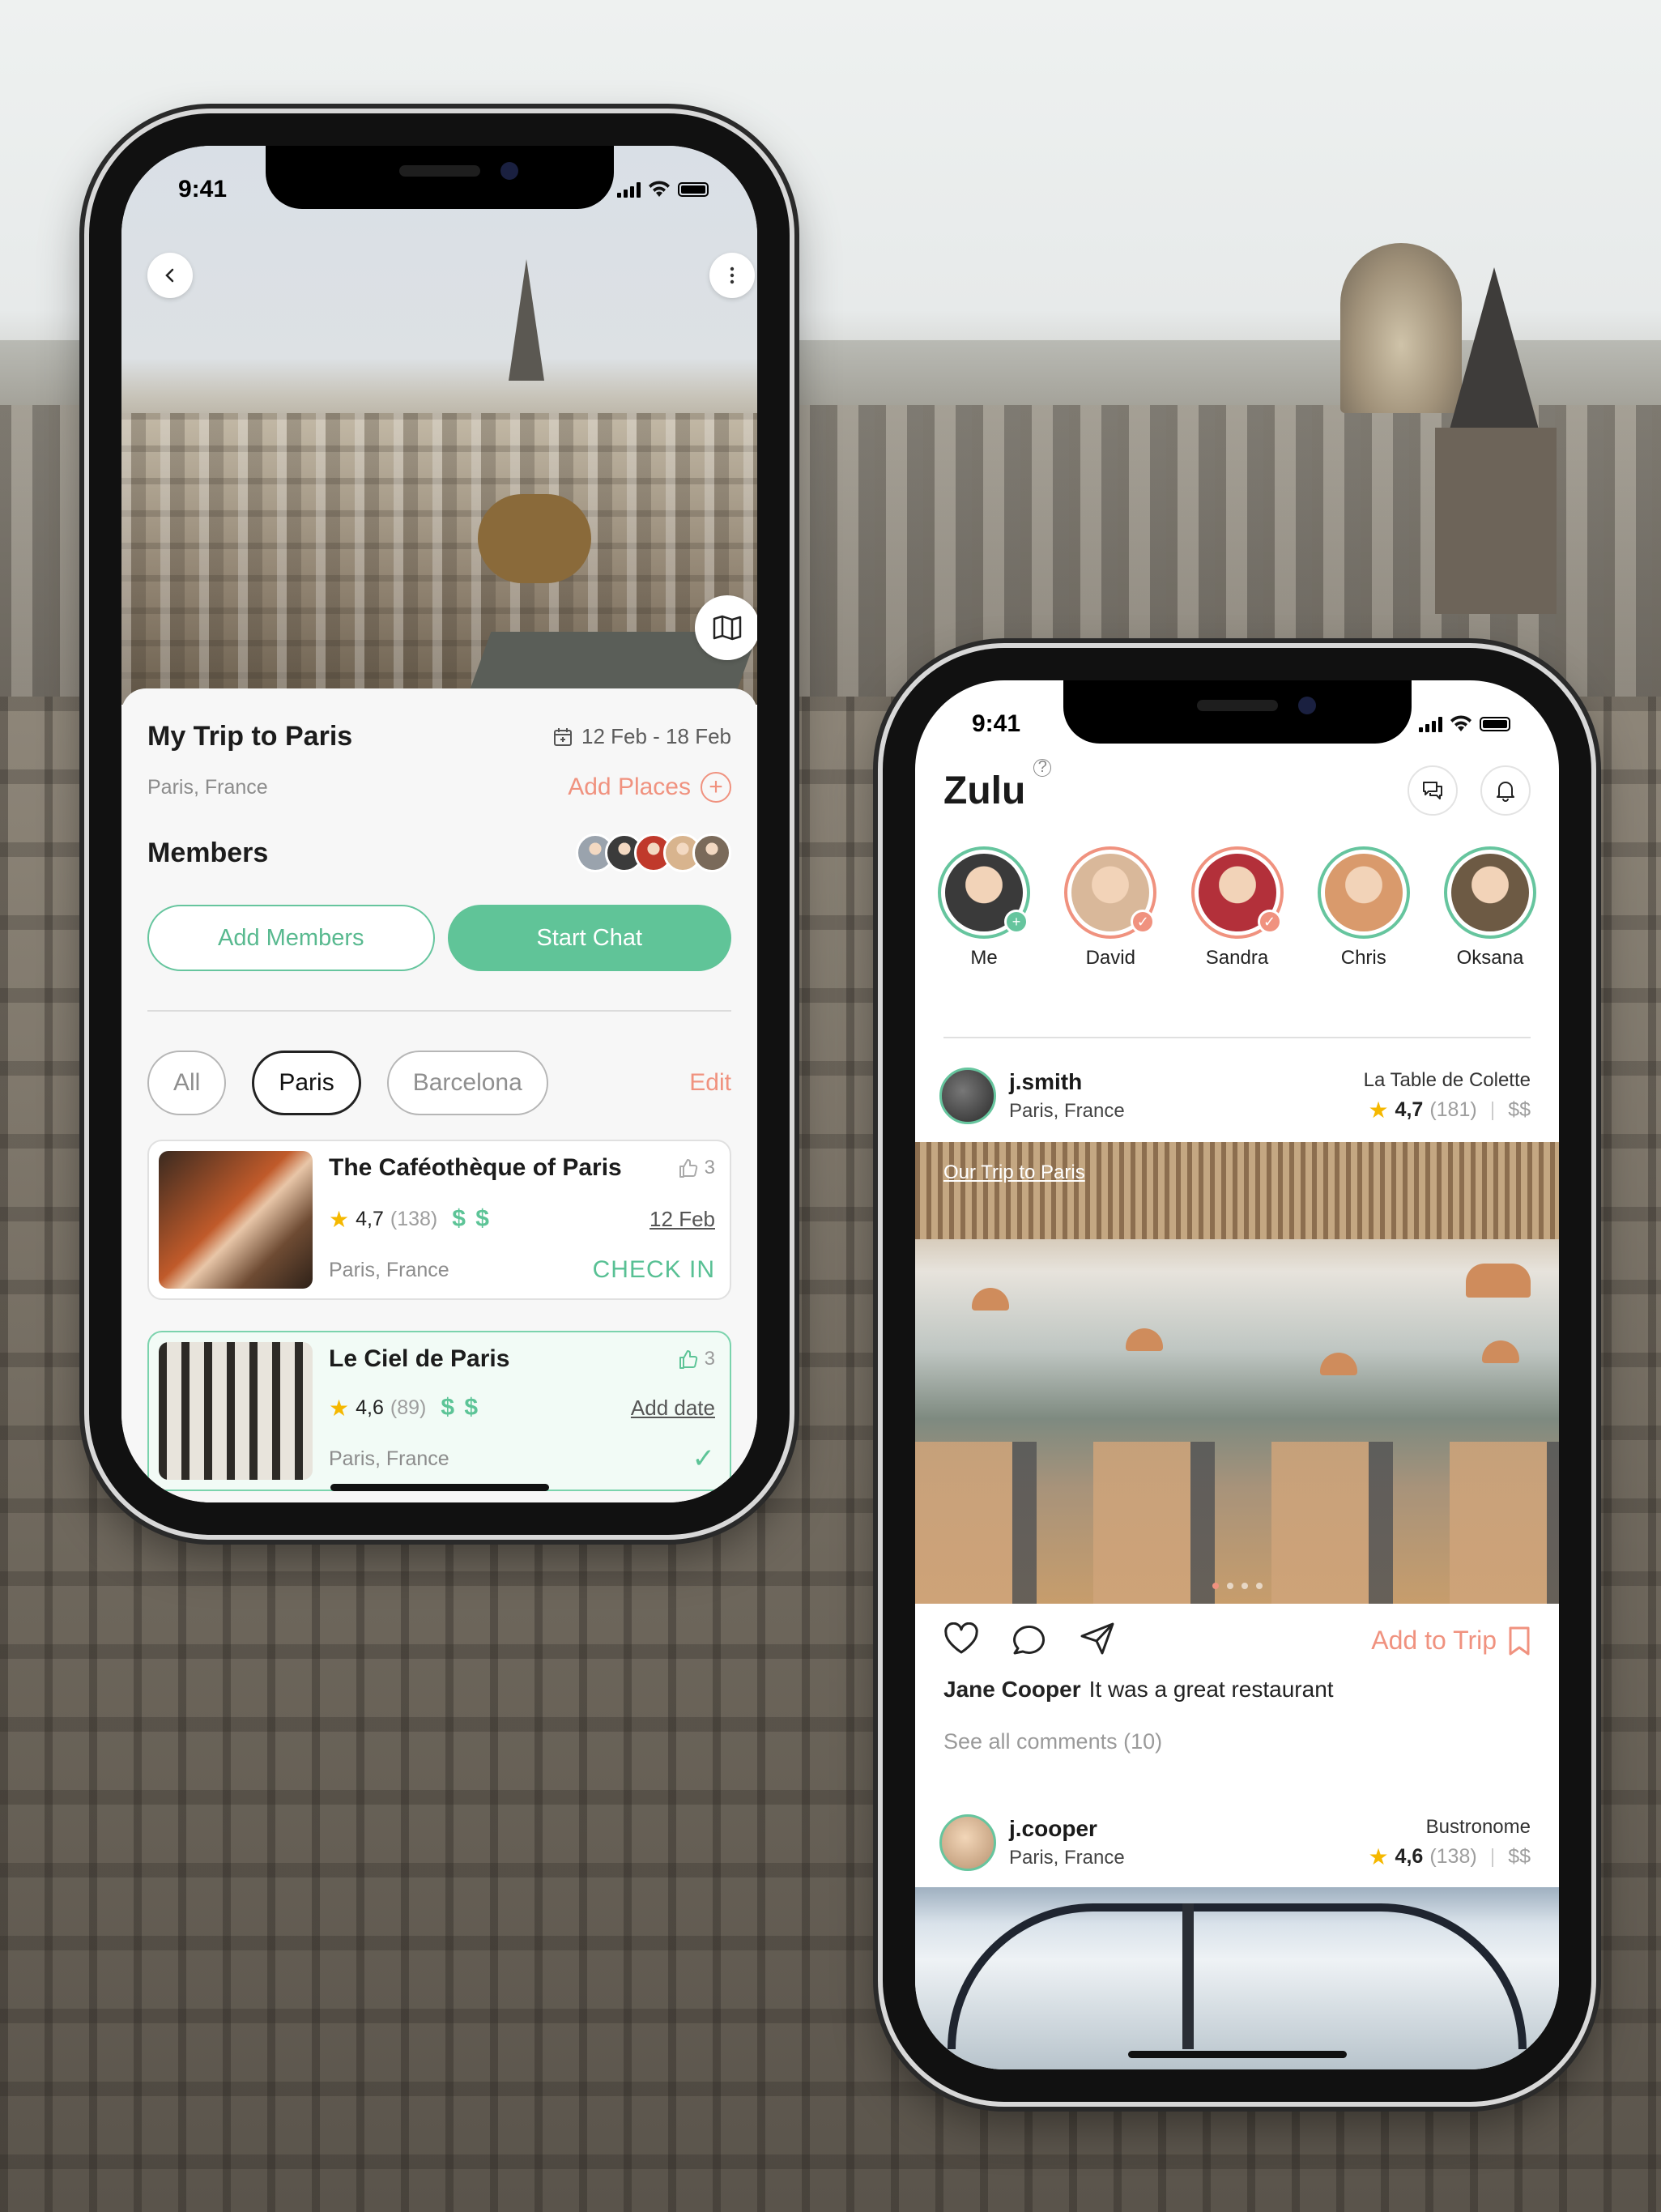 Image resolution: width=1661 pixels, height=2212 pixels. I want to click on post-photo-restaurant: Our Trip to Paris, so click(1237, 1373).